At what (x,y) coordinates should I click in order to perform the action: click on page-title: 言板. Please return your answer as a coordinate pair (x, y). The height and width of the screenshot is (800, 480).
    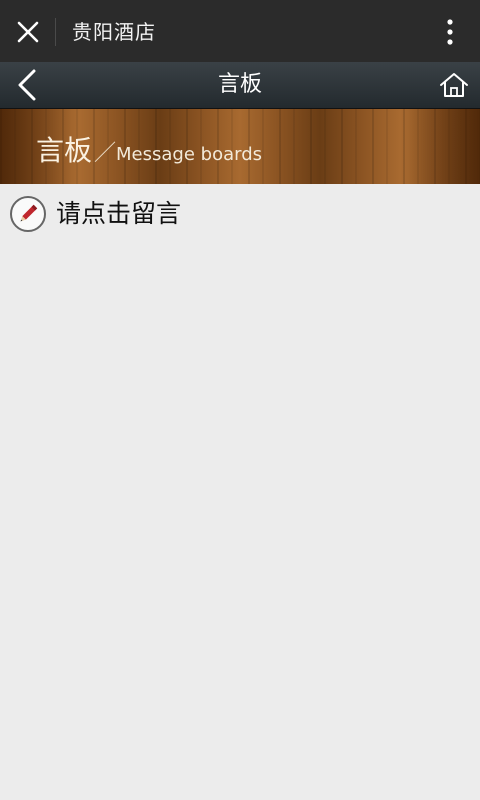
    Looking at the image, I should click on (239, 84).